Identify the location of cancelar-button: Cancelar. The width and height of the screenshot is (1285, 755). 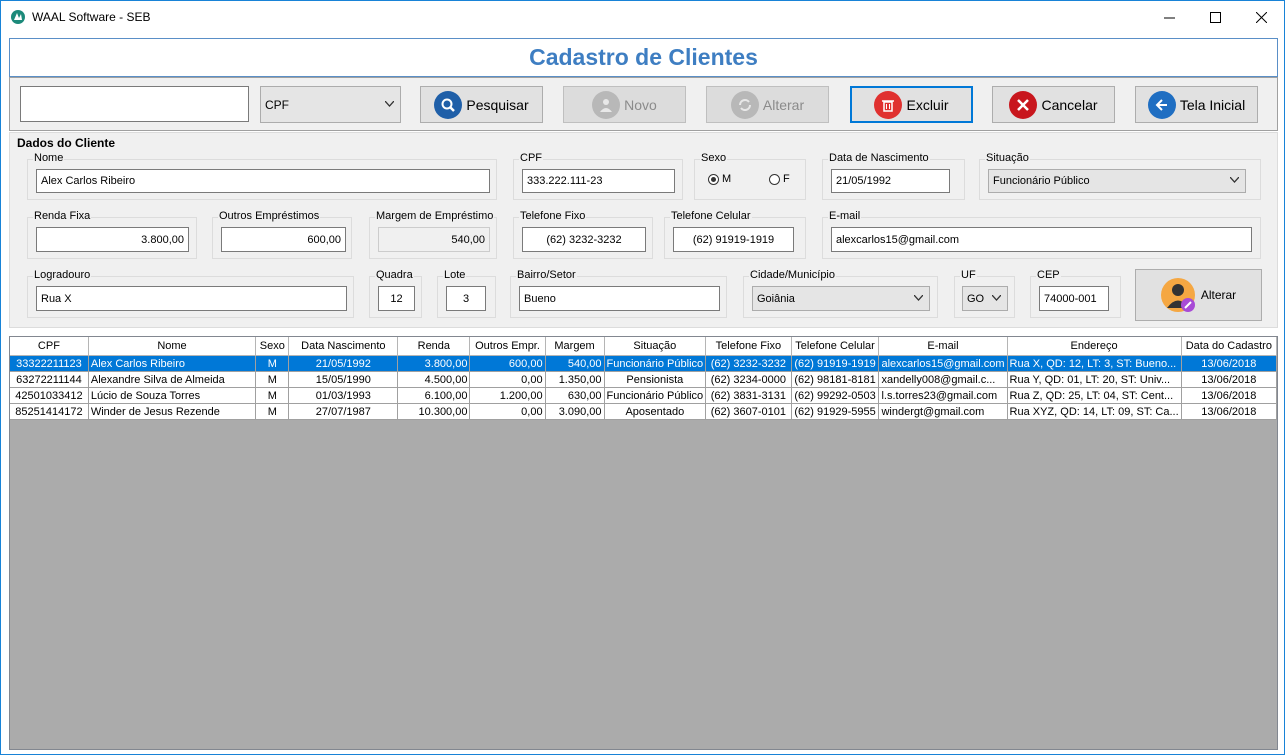
(1053, 104).